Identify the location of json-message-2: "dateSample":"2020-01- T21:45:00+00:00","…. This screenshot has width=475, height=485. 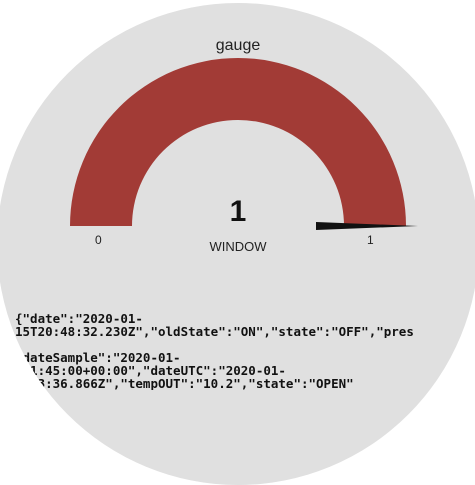
(245, 370).